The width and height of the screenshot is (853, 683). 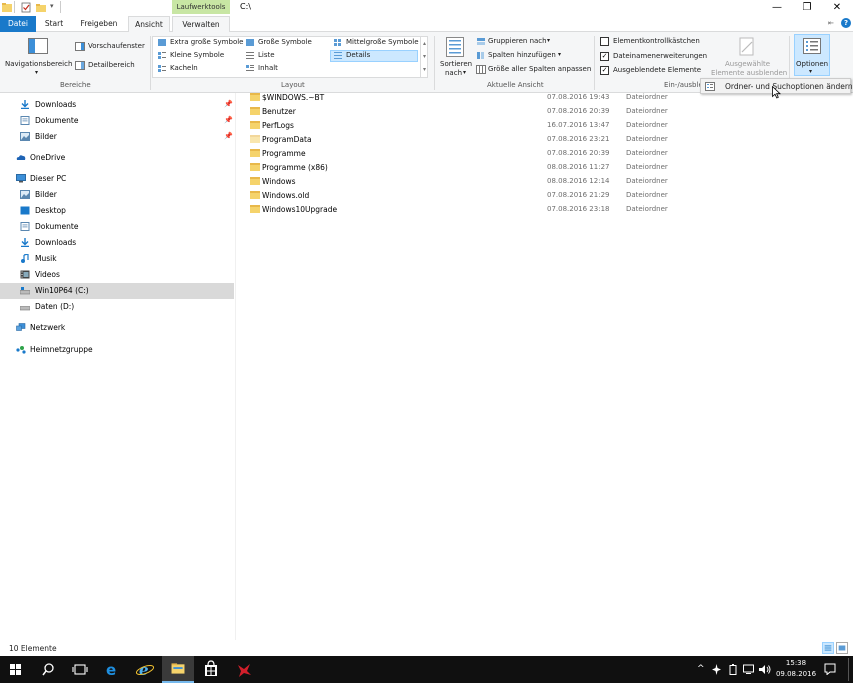 What do you see at coordinates (604, 70) in the screenshot?
I see `ausgeblendete-elemente-checkbox: ✓` at bounding box center [604, 70].